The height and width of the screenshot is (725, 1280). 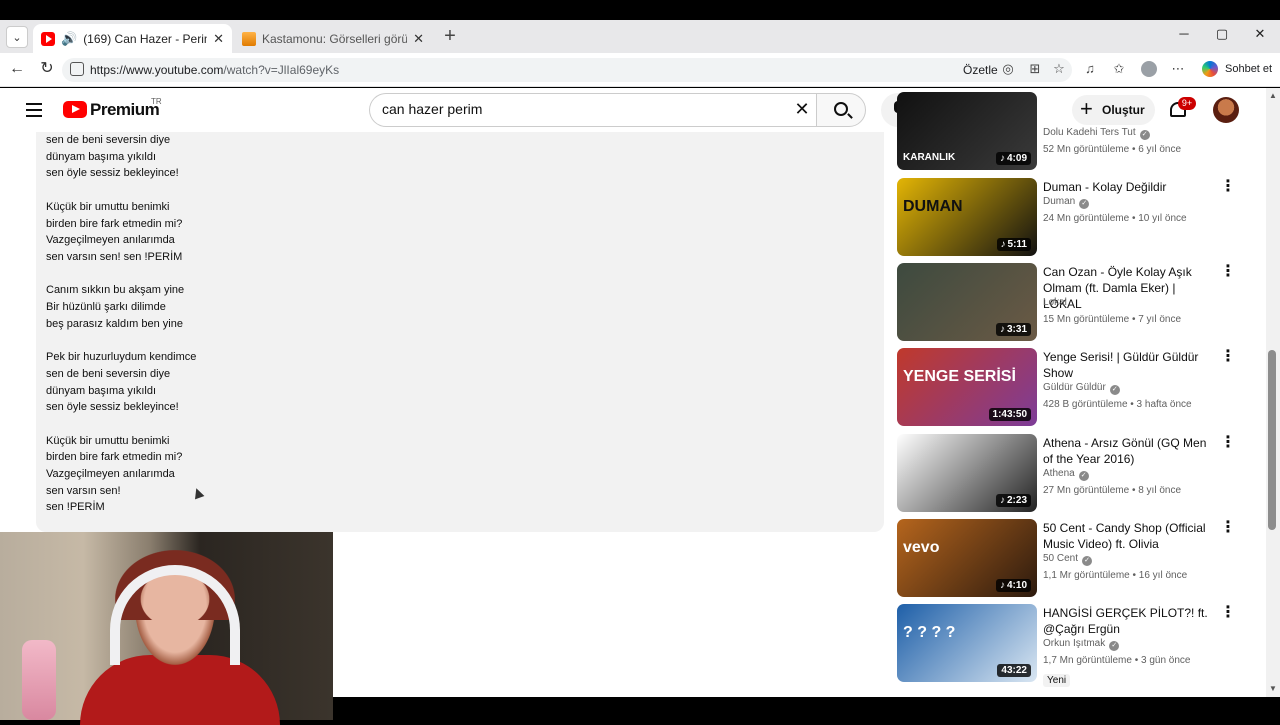 I want to click on video-meta: 27 Mn görüntüleme • 8 yıl önce, so click(x=1112, y=490).